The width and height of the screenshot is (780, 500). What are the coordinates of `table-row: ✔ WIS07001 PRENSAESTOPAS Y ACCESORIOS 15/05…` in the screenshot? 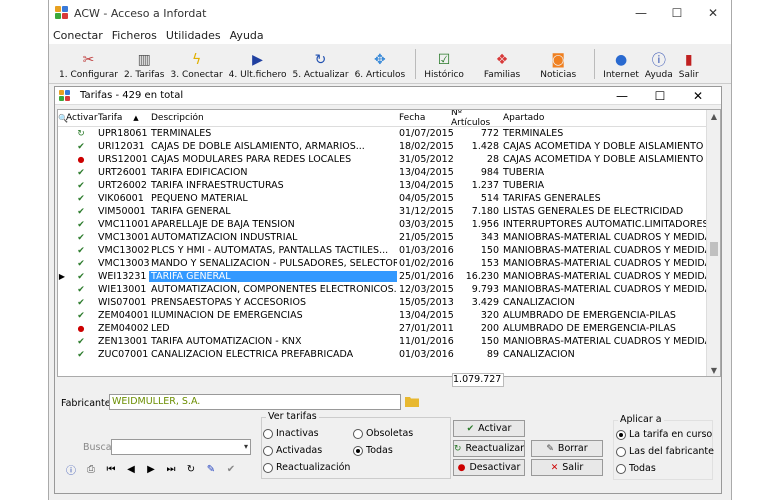 It's located at (389, 302).